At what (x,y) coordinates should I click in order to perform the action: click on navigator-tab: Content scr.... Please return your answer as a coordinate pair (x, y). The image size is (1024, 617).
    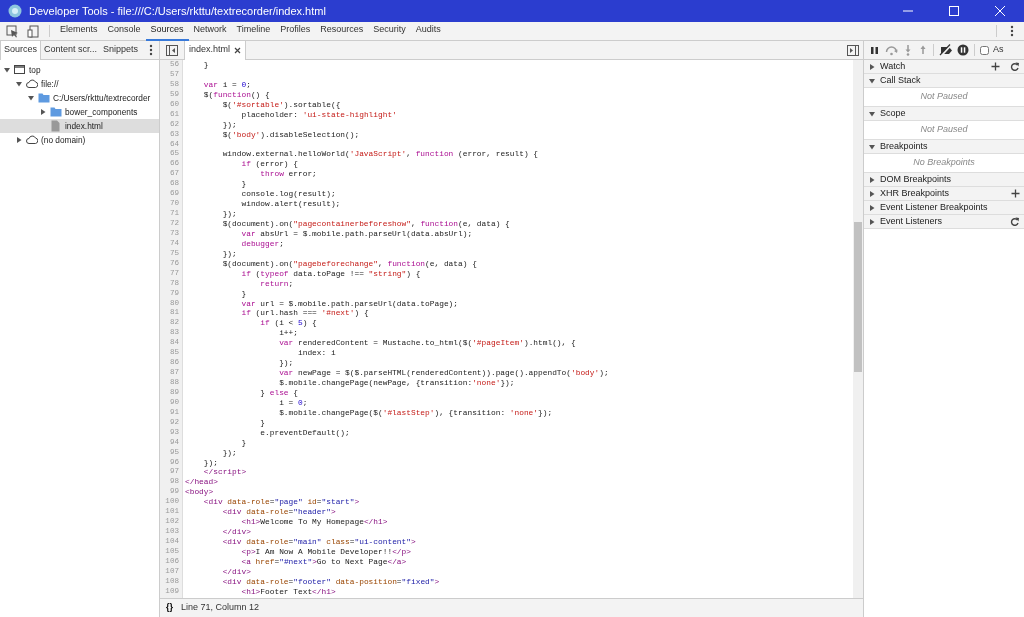
    Looking at the image, I should click on (71, 50).